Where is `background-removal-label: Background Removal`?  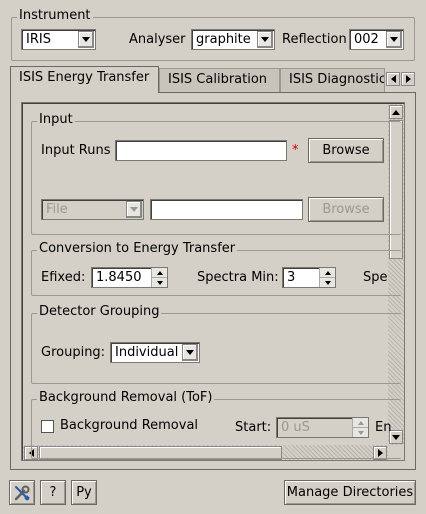 background-removal-label: Background Removal is located at coordinates (129, 425).